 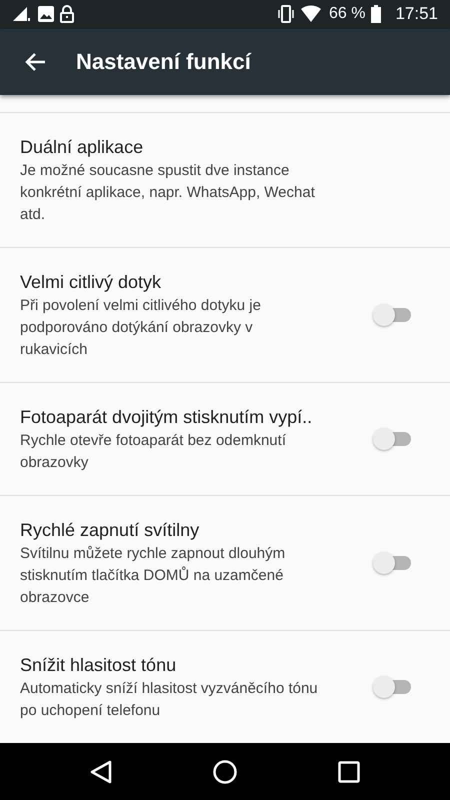 What do you see at coordinates (99, 665) in the screenshot?
I see `setting-title: Snížit hlasitost tónu` at bounding box center [99, 665].